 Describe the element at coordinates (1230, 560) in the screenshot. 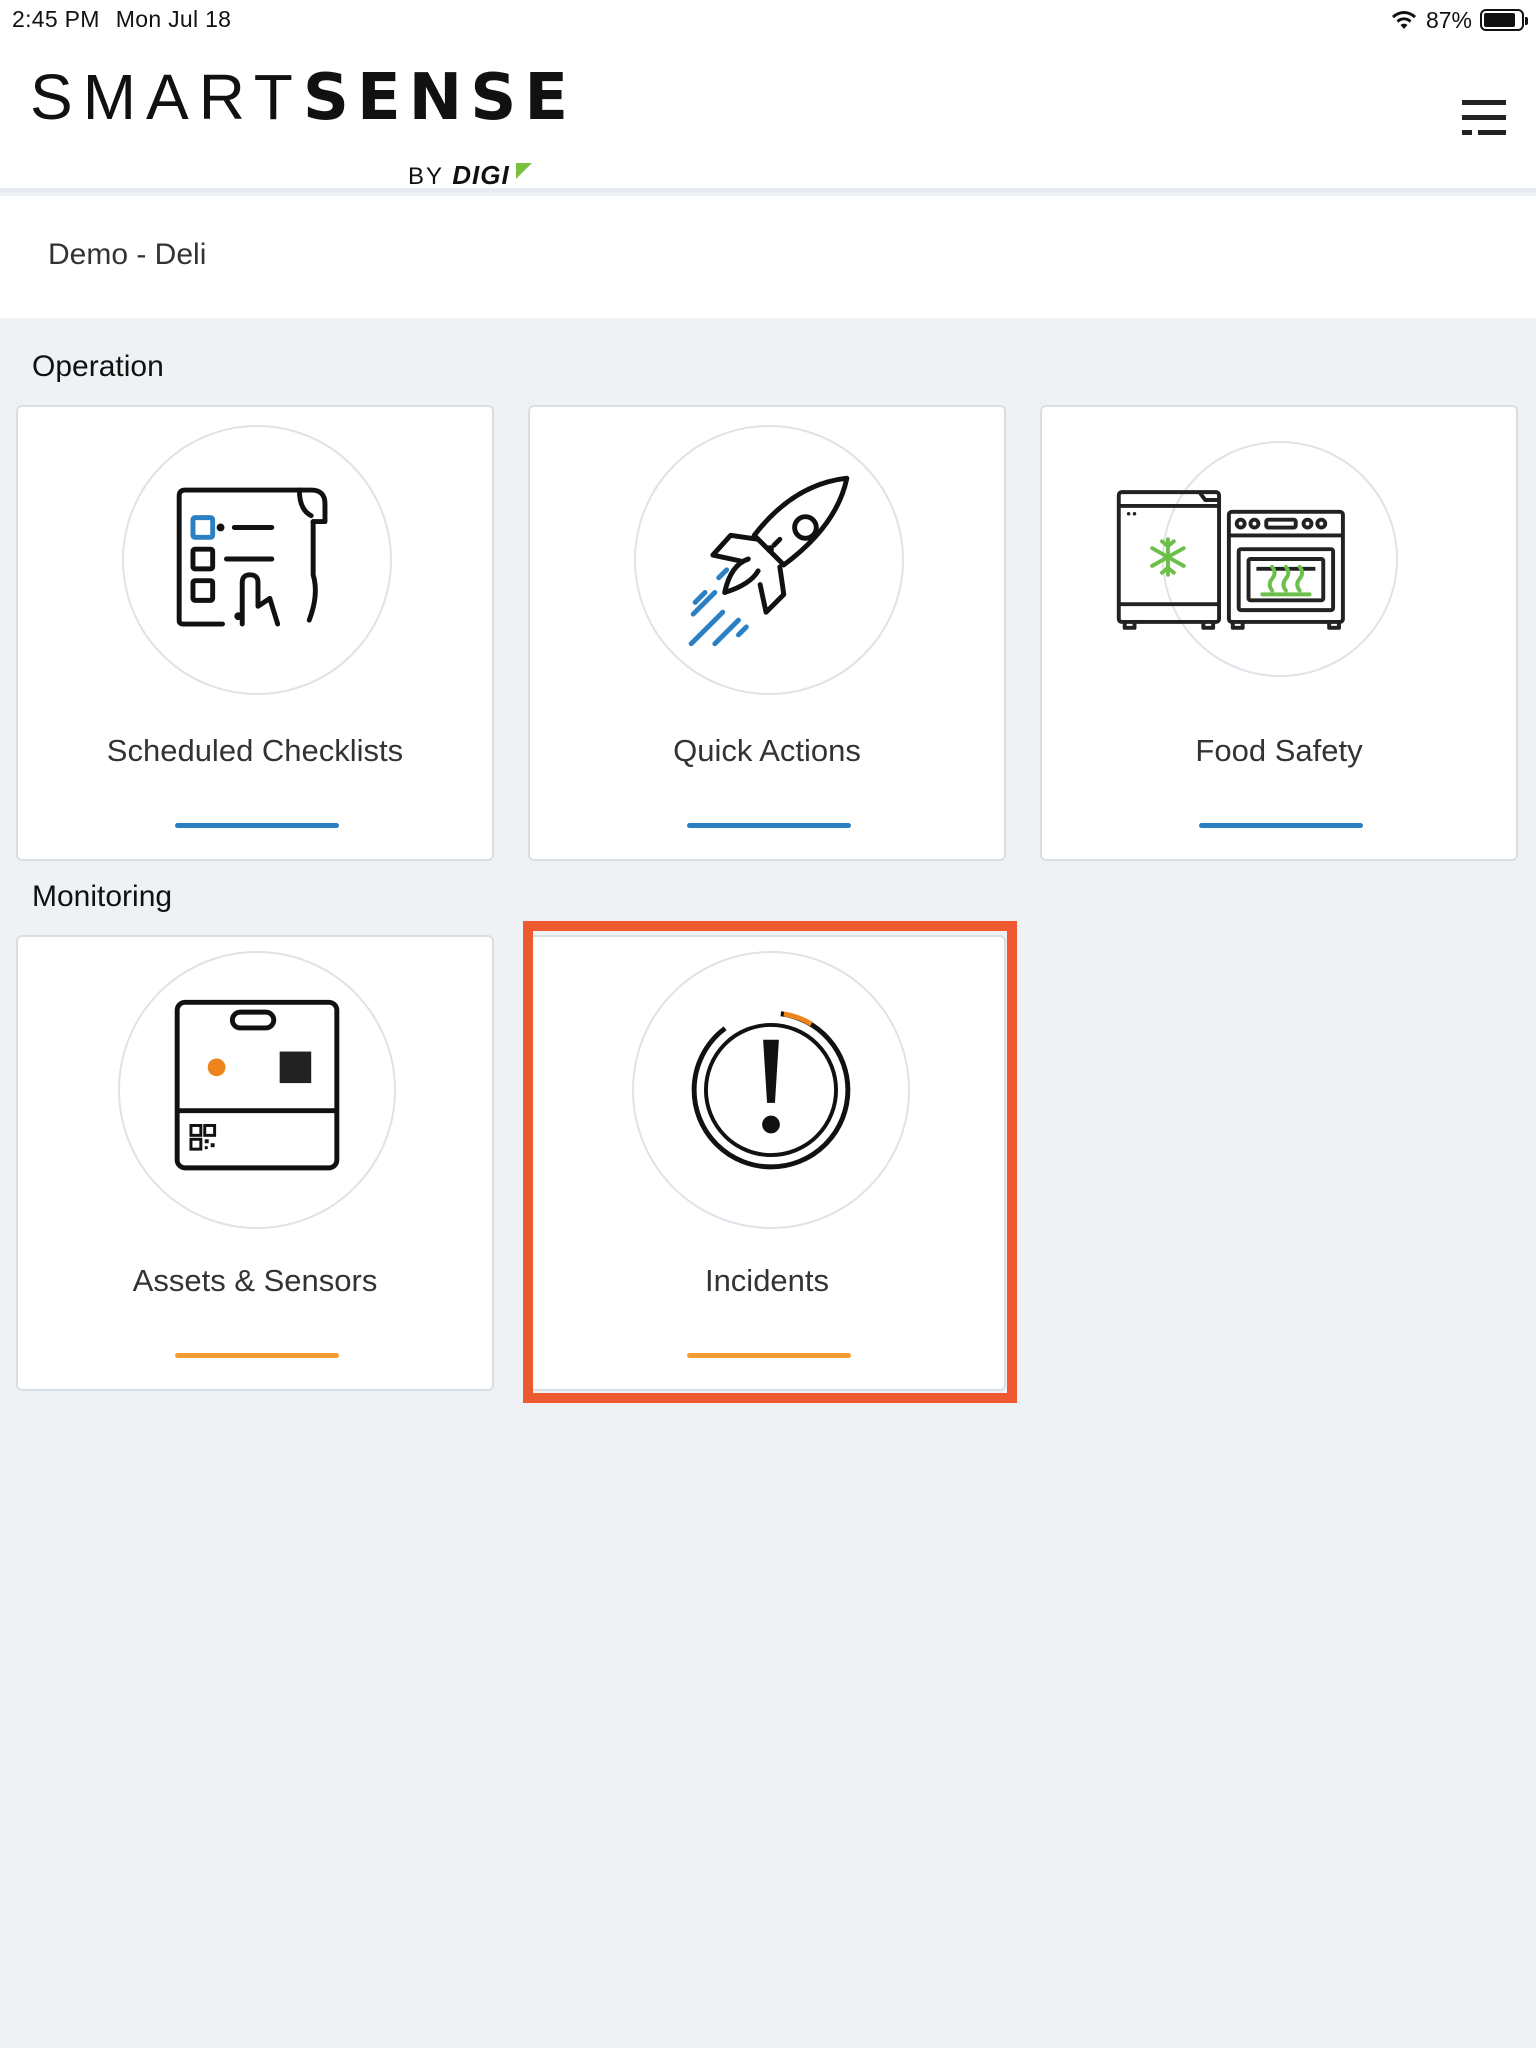

I see `fridge-oven-icon` at that location.